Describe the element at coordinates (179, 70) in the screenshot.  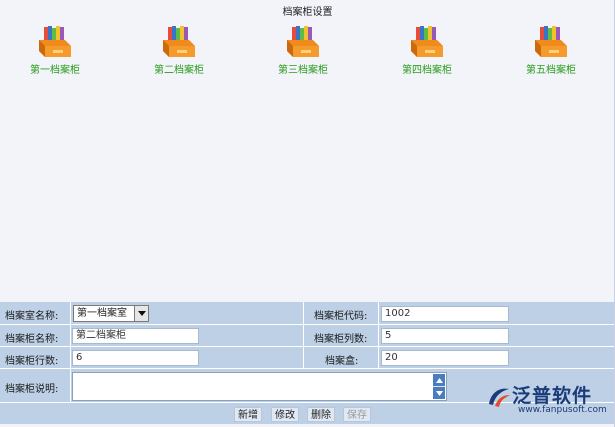
I see `cabinet-label: 第二档案柜` at that location.